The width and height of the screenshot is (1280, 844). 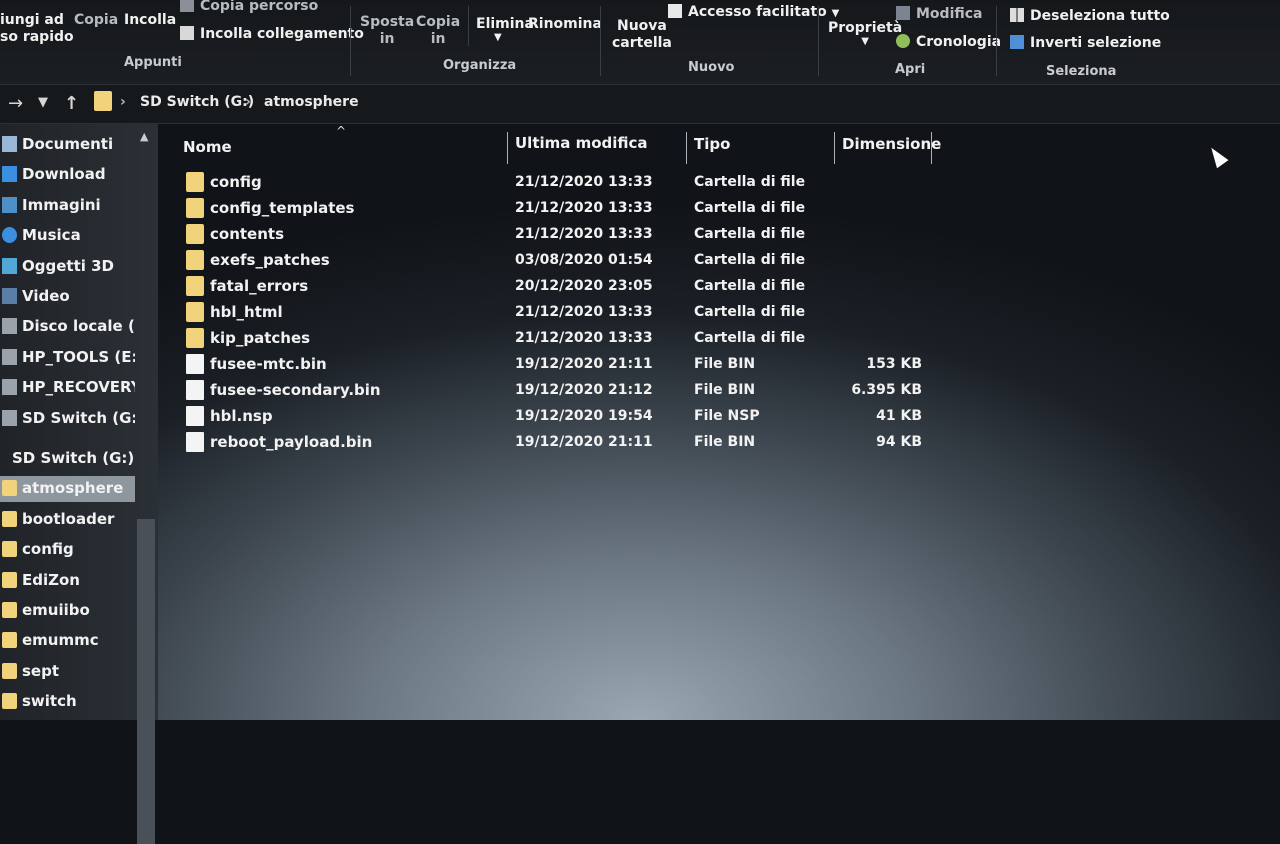 What do you see at coordinates (505, 29) in the screenshot?
I see `delete-button: Elimina ▼` at bounding box center [505, 29].